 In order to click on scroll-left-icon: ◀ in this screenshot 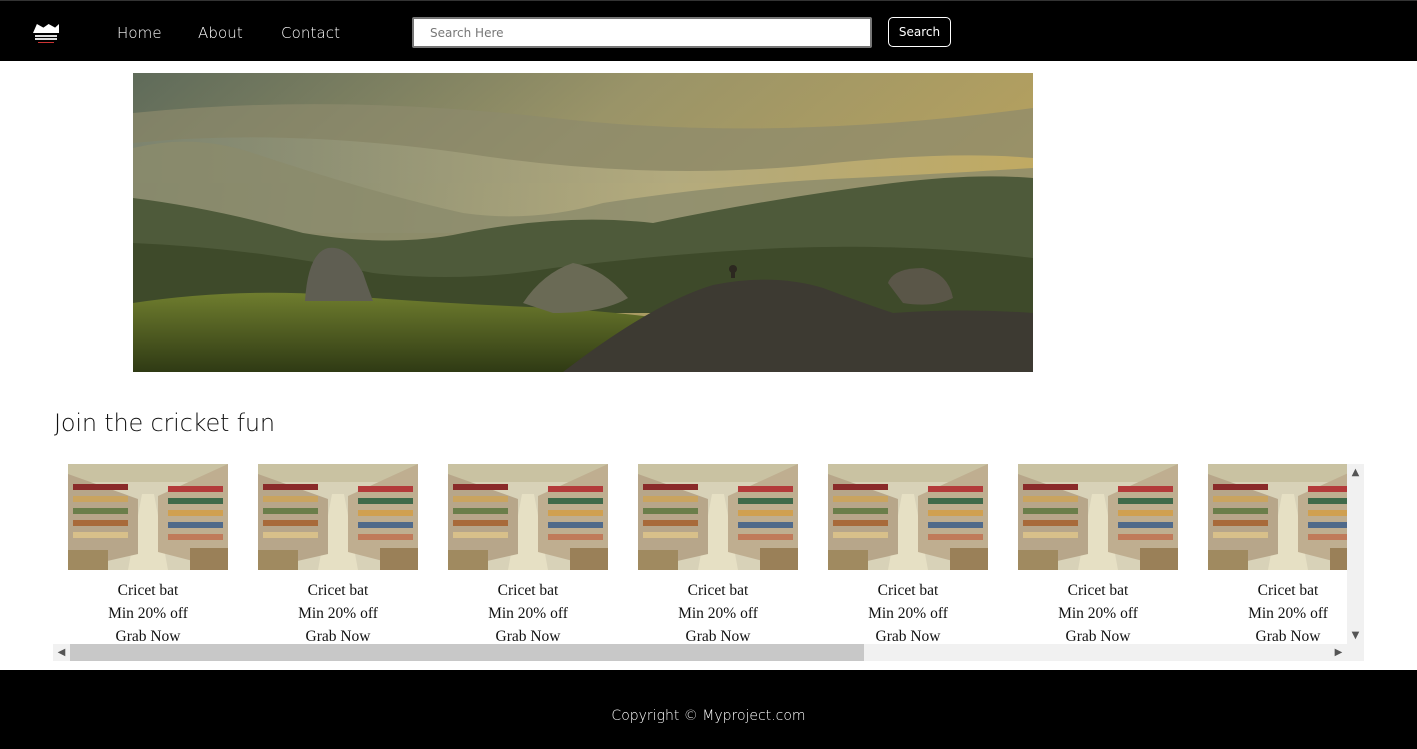, I will do `click(61, 652)`.